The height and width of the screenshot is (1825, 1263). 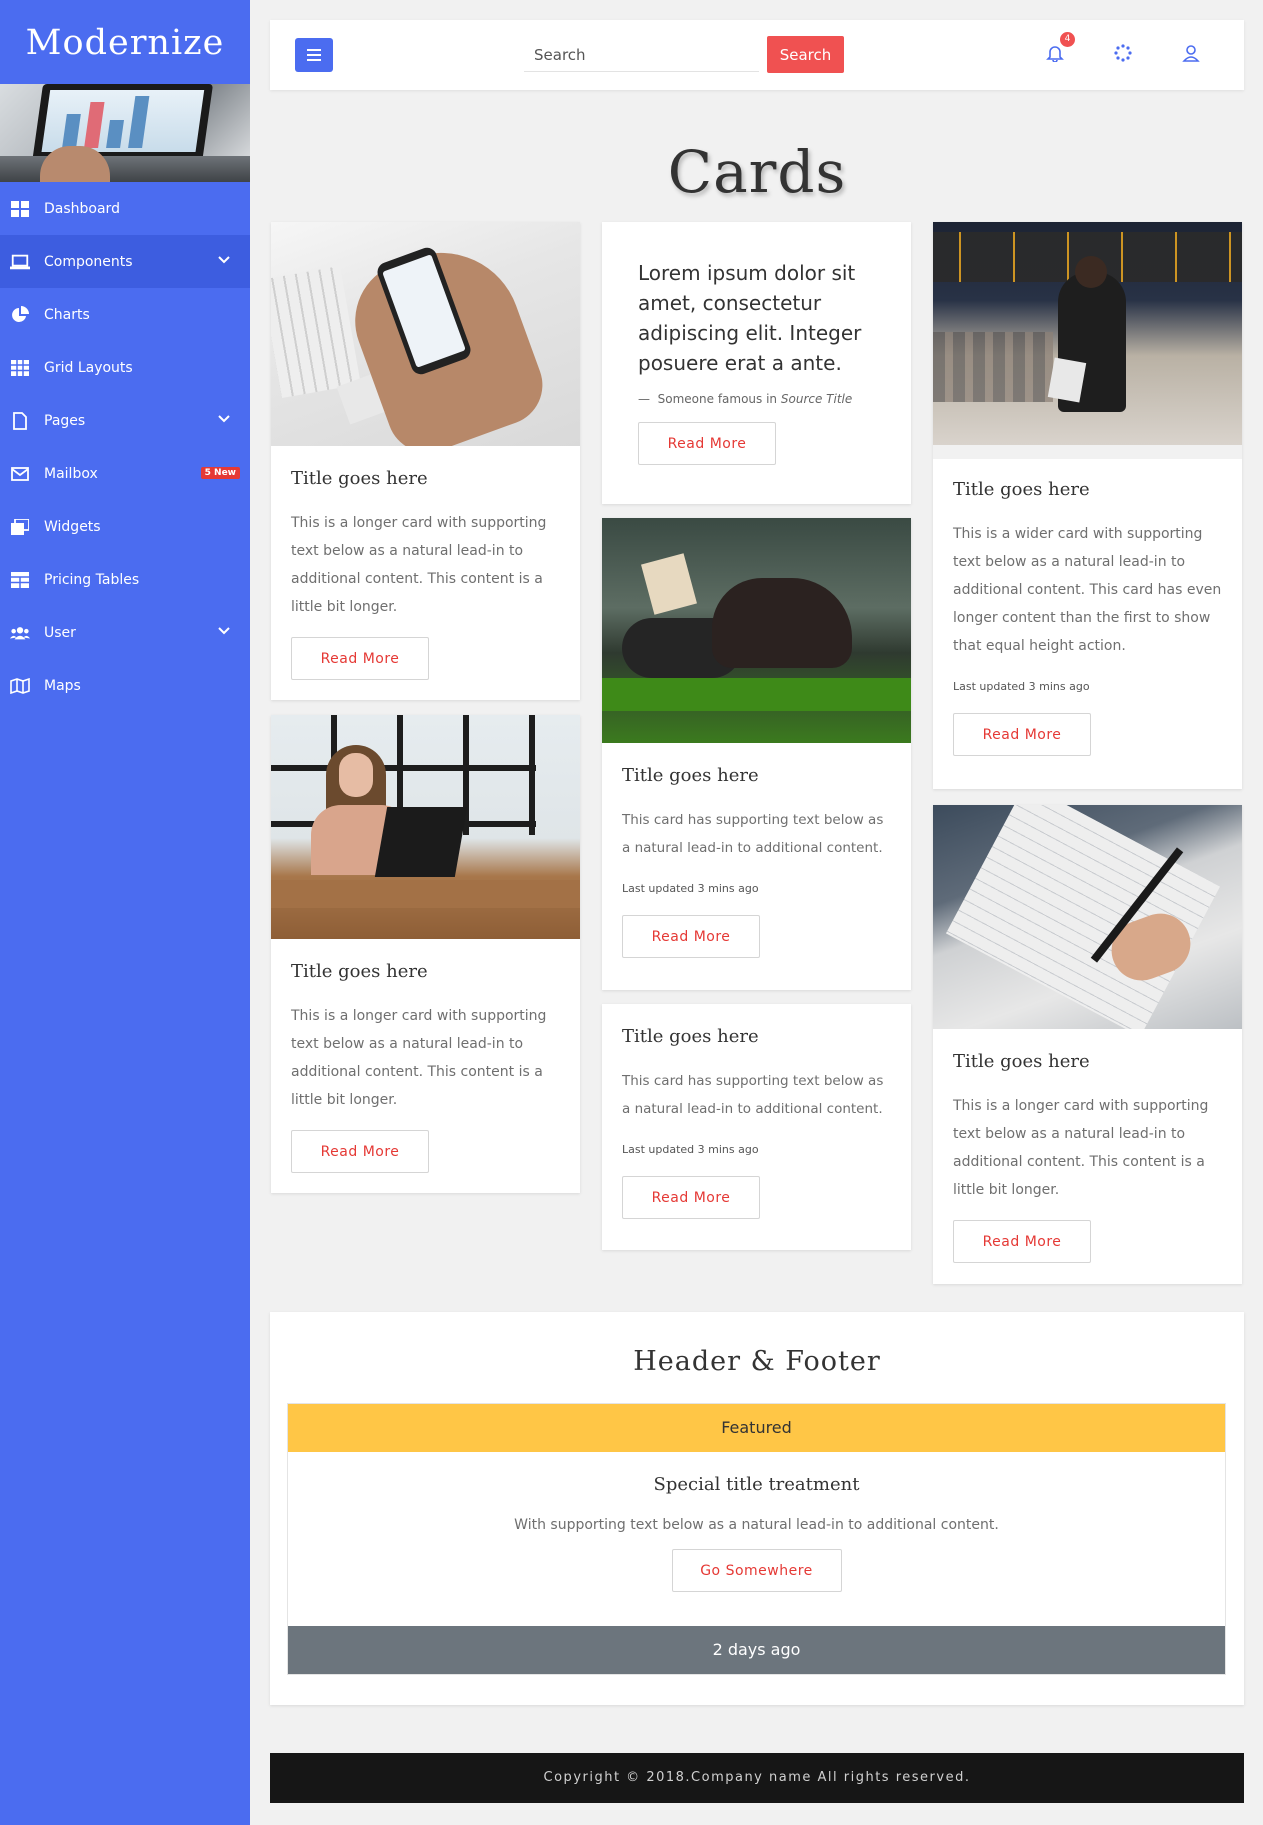 What do you see at coordinates (1087, 917) in the screenshot?
I see `card-image-notebook` at bounding box center [1087, 917].